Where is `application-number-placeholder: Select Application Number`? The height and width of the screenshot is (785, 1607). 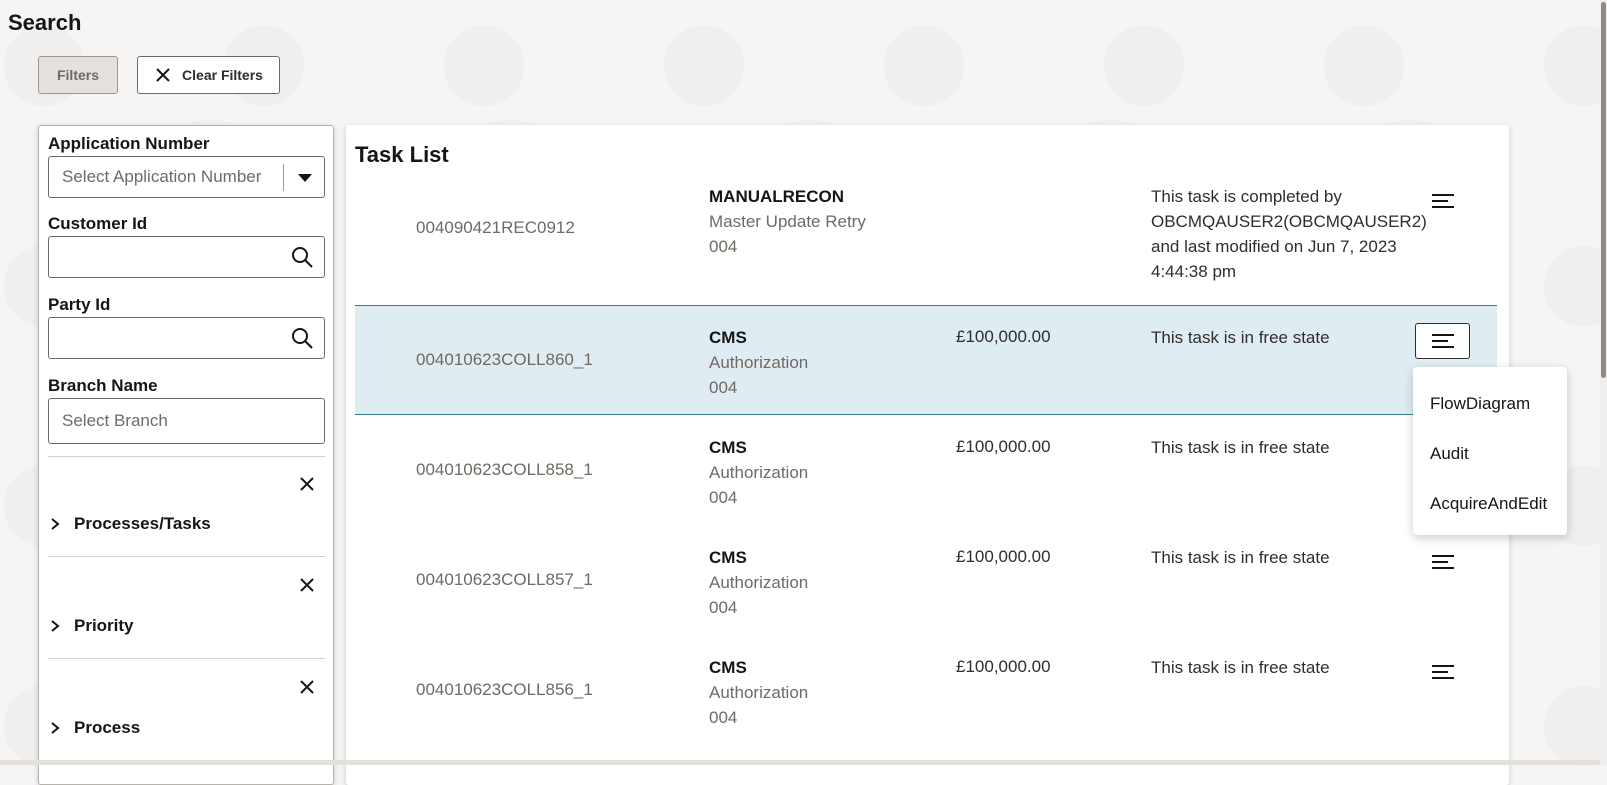
application-number-placeholder: Select Application Number is located at coordinates (162, 176).